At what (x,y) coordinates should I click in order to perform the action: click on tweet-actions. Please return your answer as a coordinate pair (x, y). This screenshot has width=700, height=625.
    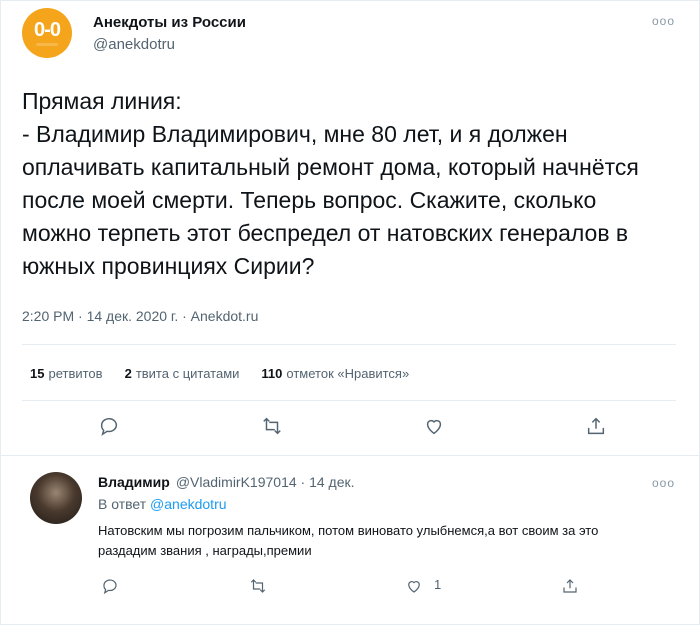
    Looking at the image, I should click on (349, 429).